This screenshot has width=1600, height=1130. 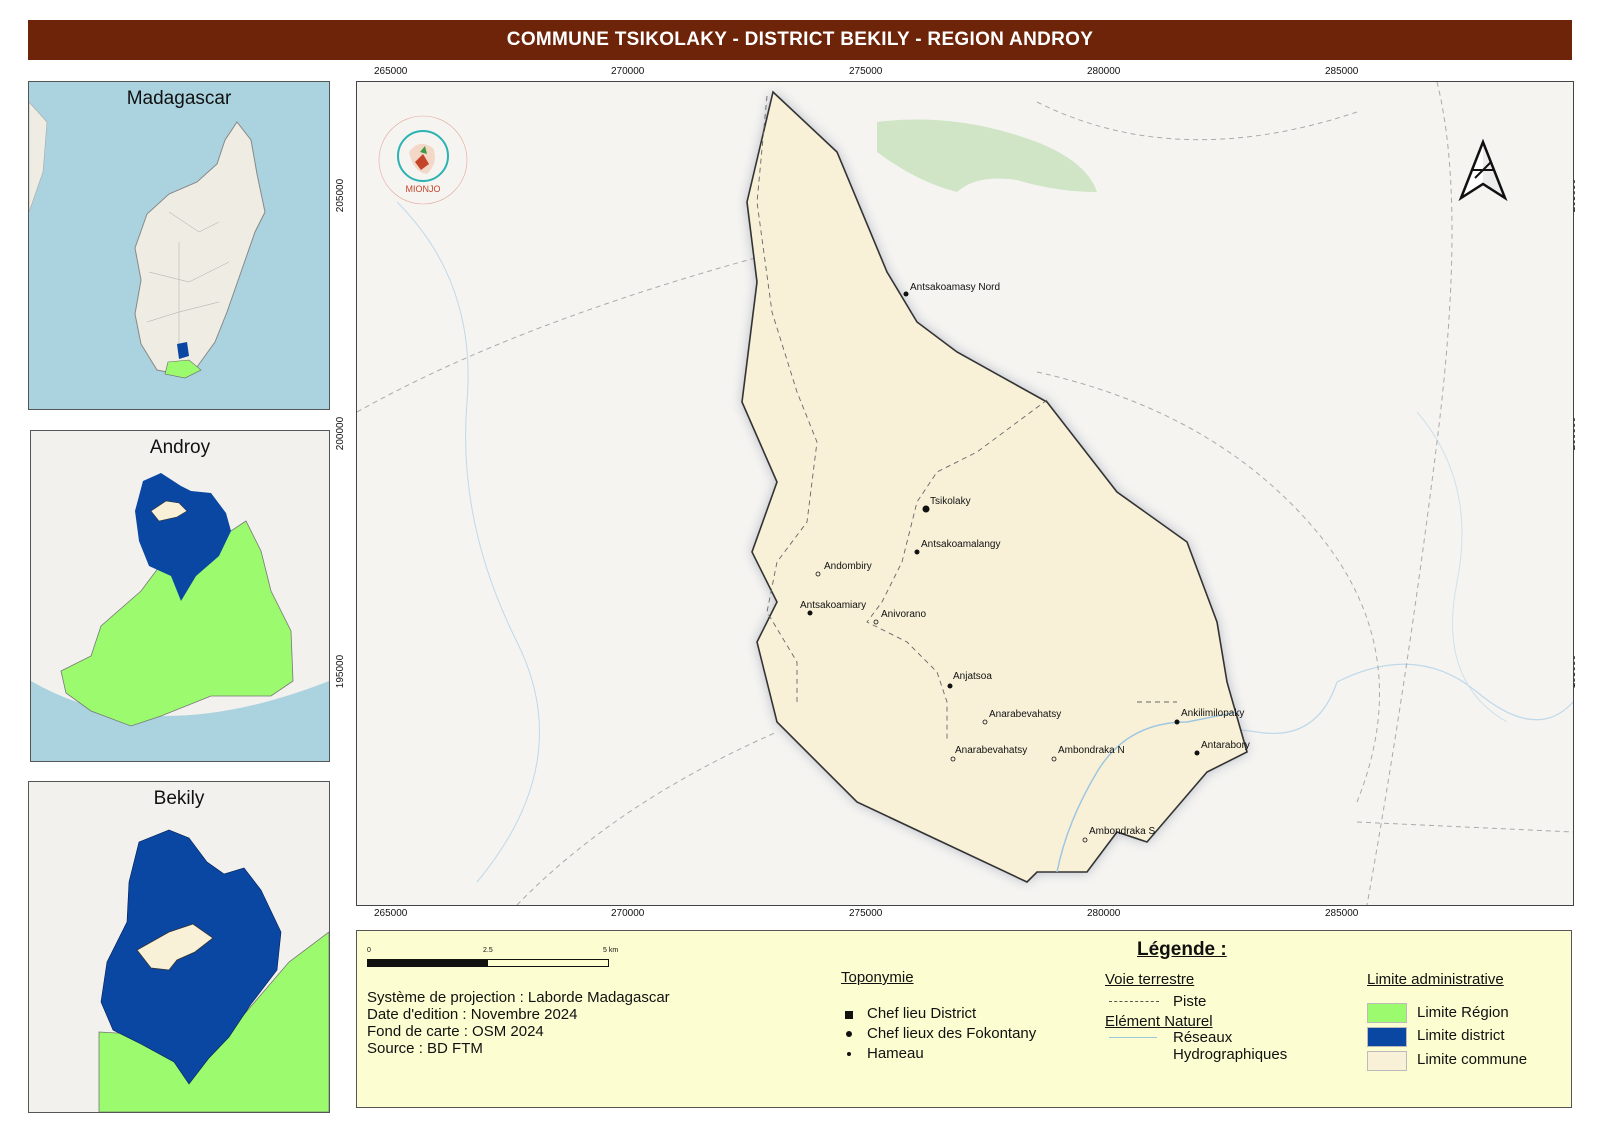 I want to click on x-tick-top: 285000, so click(x=1342, y=71).